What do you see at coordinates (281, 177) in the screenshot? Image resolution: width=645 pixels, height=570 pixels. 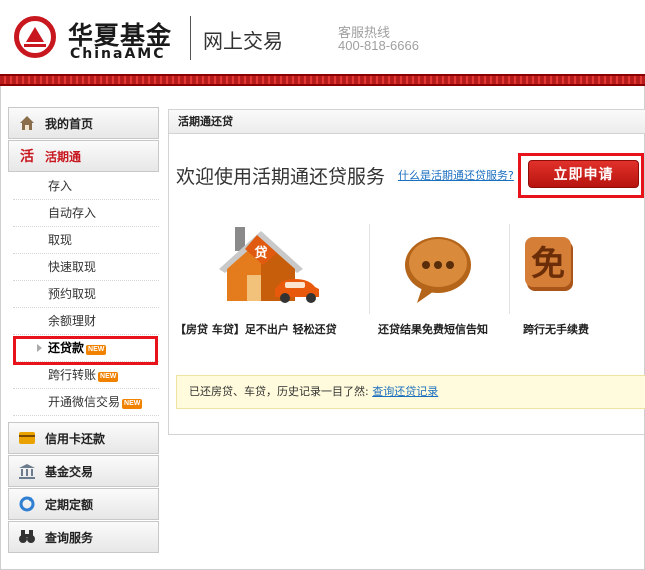 I see `welcome-heading: 欢迎使用活期通还贷服务` at bounding box center [281, 177].